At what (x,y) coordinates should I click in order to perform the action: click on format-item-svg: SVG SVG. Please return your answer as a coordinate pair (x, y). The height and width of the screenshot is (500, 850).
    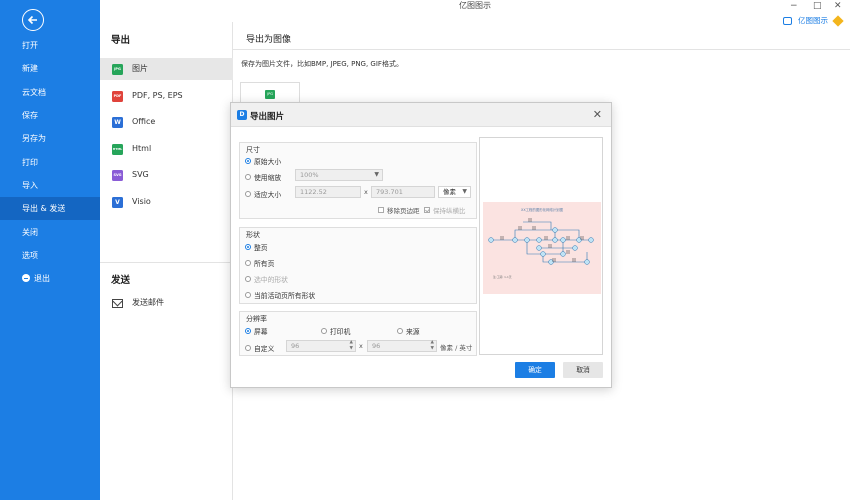
    Looking at the image, I should click on (166, 175).